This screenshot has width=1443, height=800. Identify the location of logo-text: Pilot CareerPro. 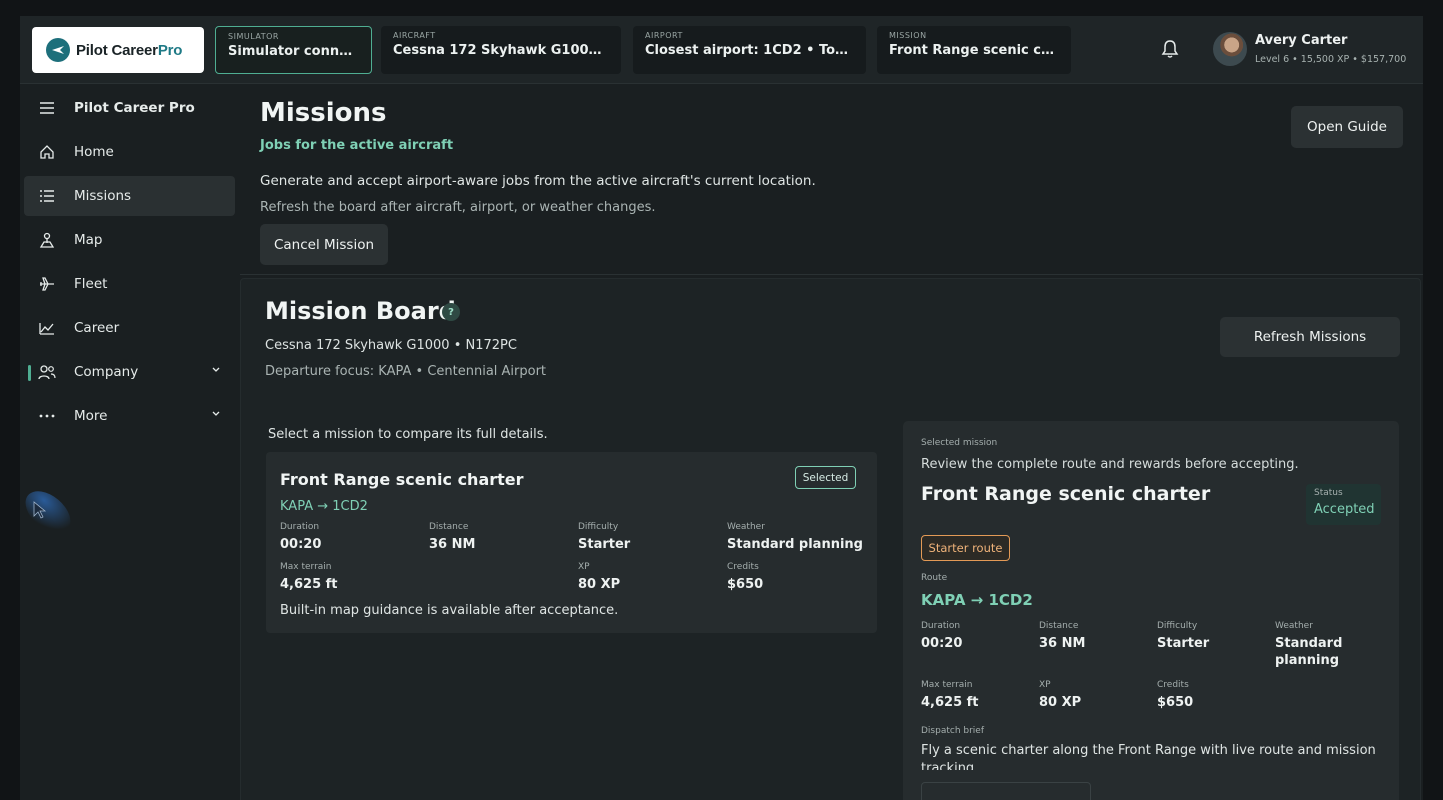
(129, 50).